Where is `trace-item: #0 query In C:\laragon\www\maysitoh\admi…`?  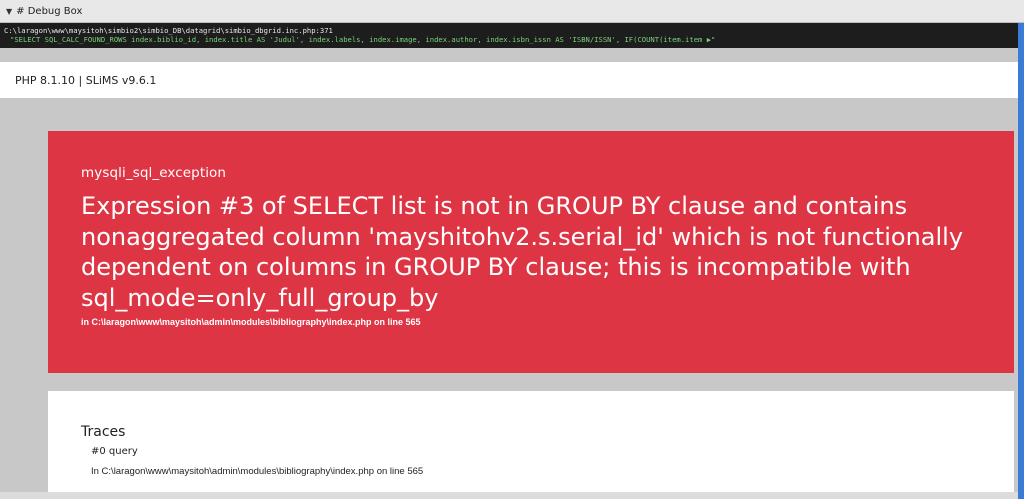 trace-item: #0 query In C:\laragon\www\maysitoh\admi… is located at coordinates (547, 461).